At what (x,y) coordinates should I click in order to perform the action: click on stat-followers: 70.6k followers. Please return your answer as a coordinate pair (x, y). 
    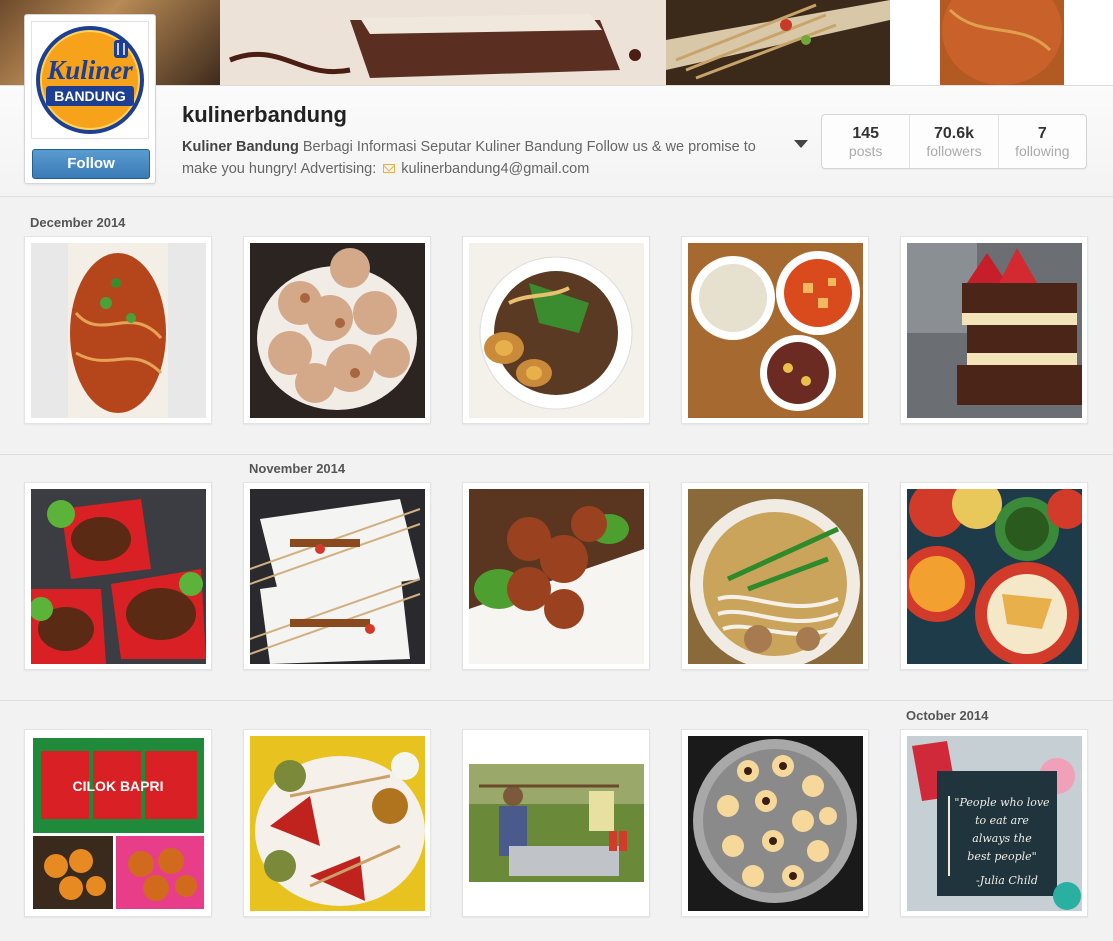
    Looking at the image, I should click on (954, 141).